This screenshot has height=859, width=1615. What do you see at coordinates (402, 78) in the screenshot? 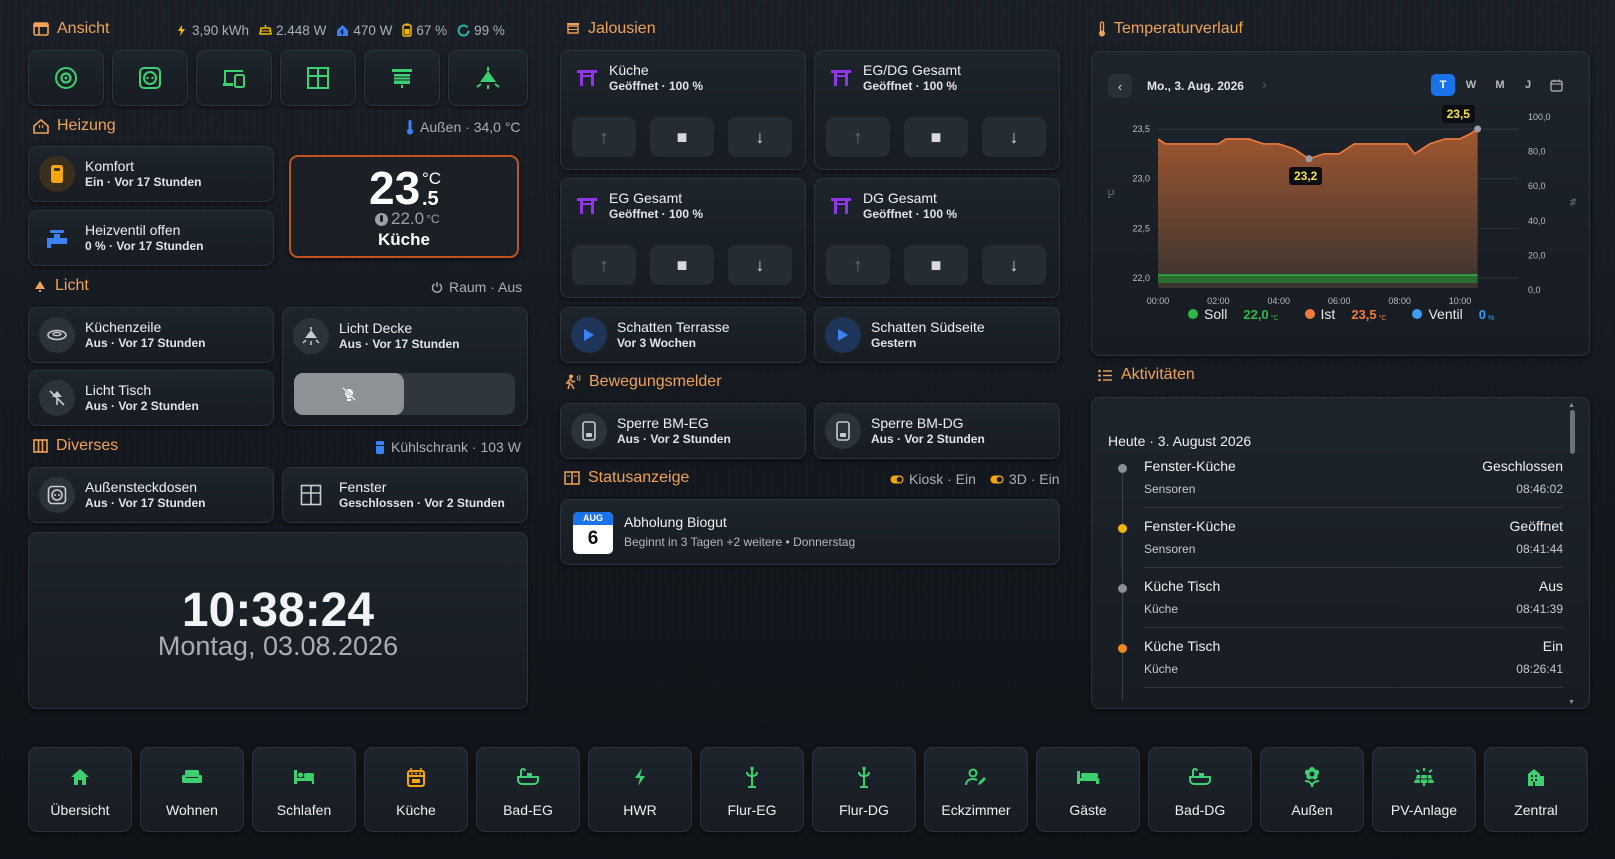
I see `view-button-blinds` at bounding box center [402, 78].